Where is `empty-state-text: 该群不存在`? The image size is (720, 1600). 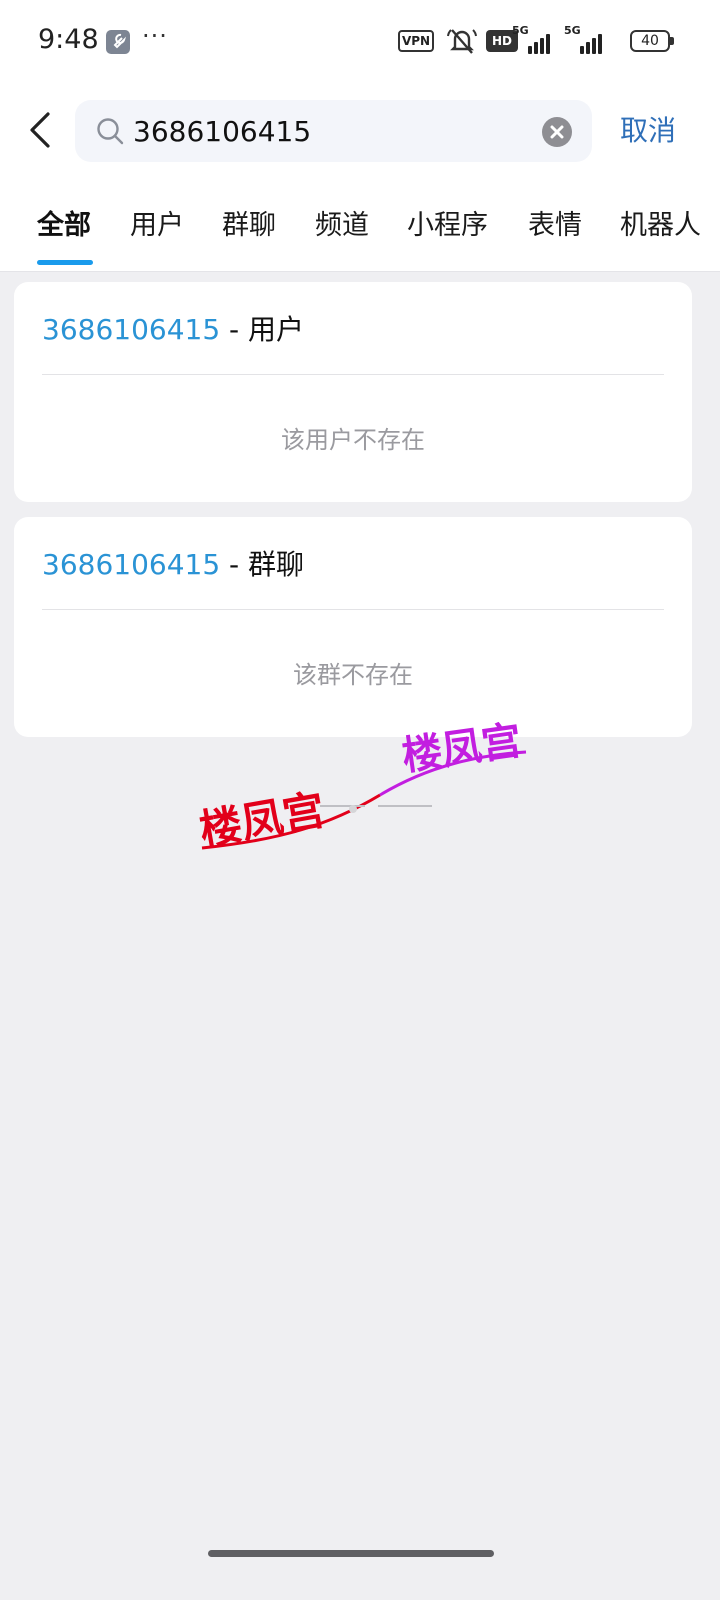
empty-state-text: 该群不存在 is located at coordinates (353, 675).